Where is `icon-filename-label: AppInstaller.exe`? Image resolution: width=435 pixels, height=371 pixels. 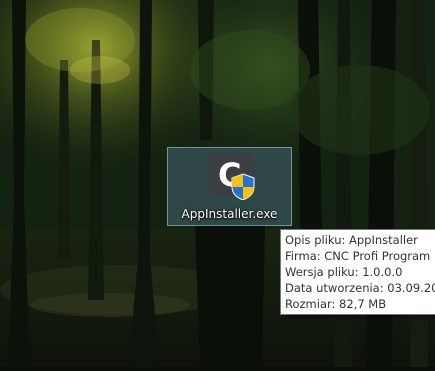
icon-filename-label: AppInstaller.exe is located at coordinates (229, 214).